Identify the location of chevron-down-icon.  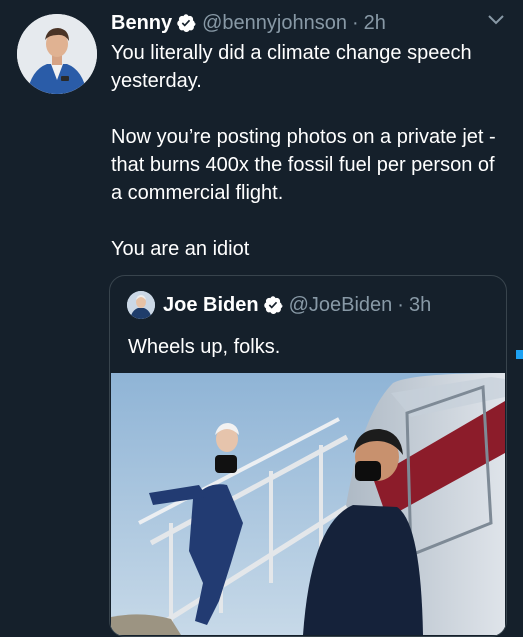
(496, 20).